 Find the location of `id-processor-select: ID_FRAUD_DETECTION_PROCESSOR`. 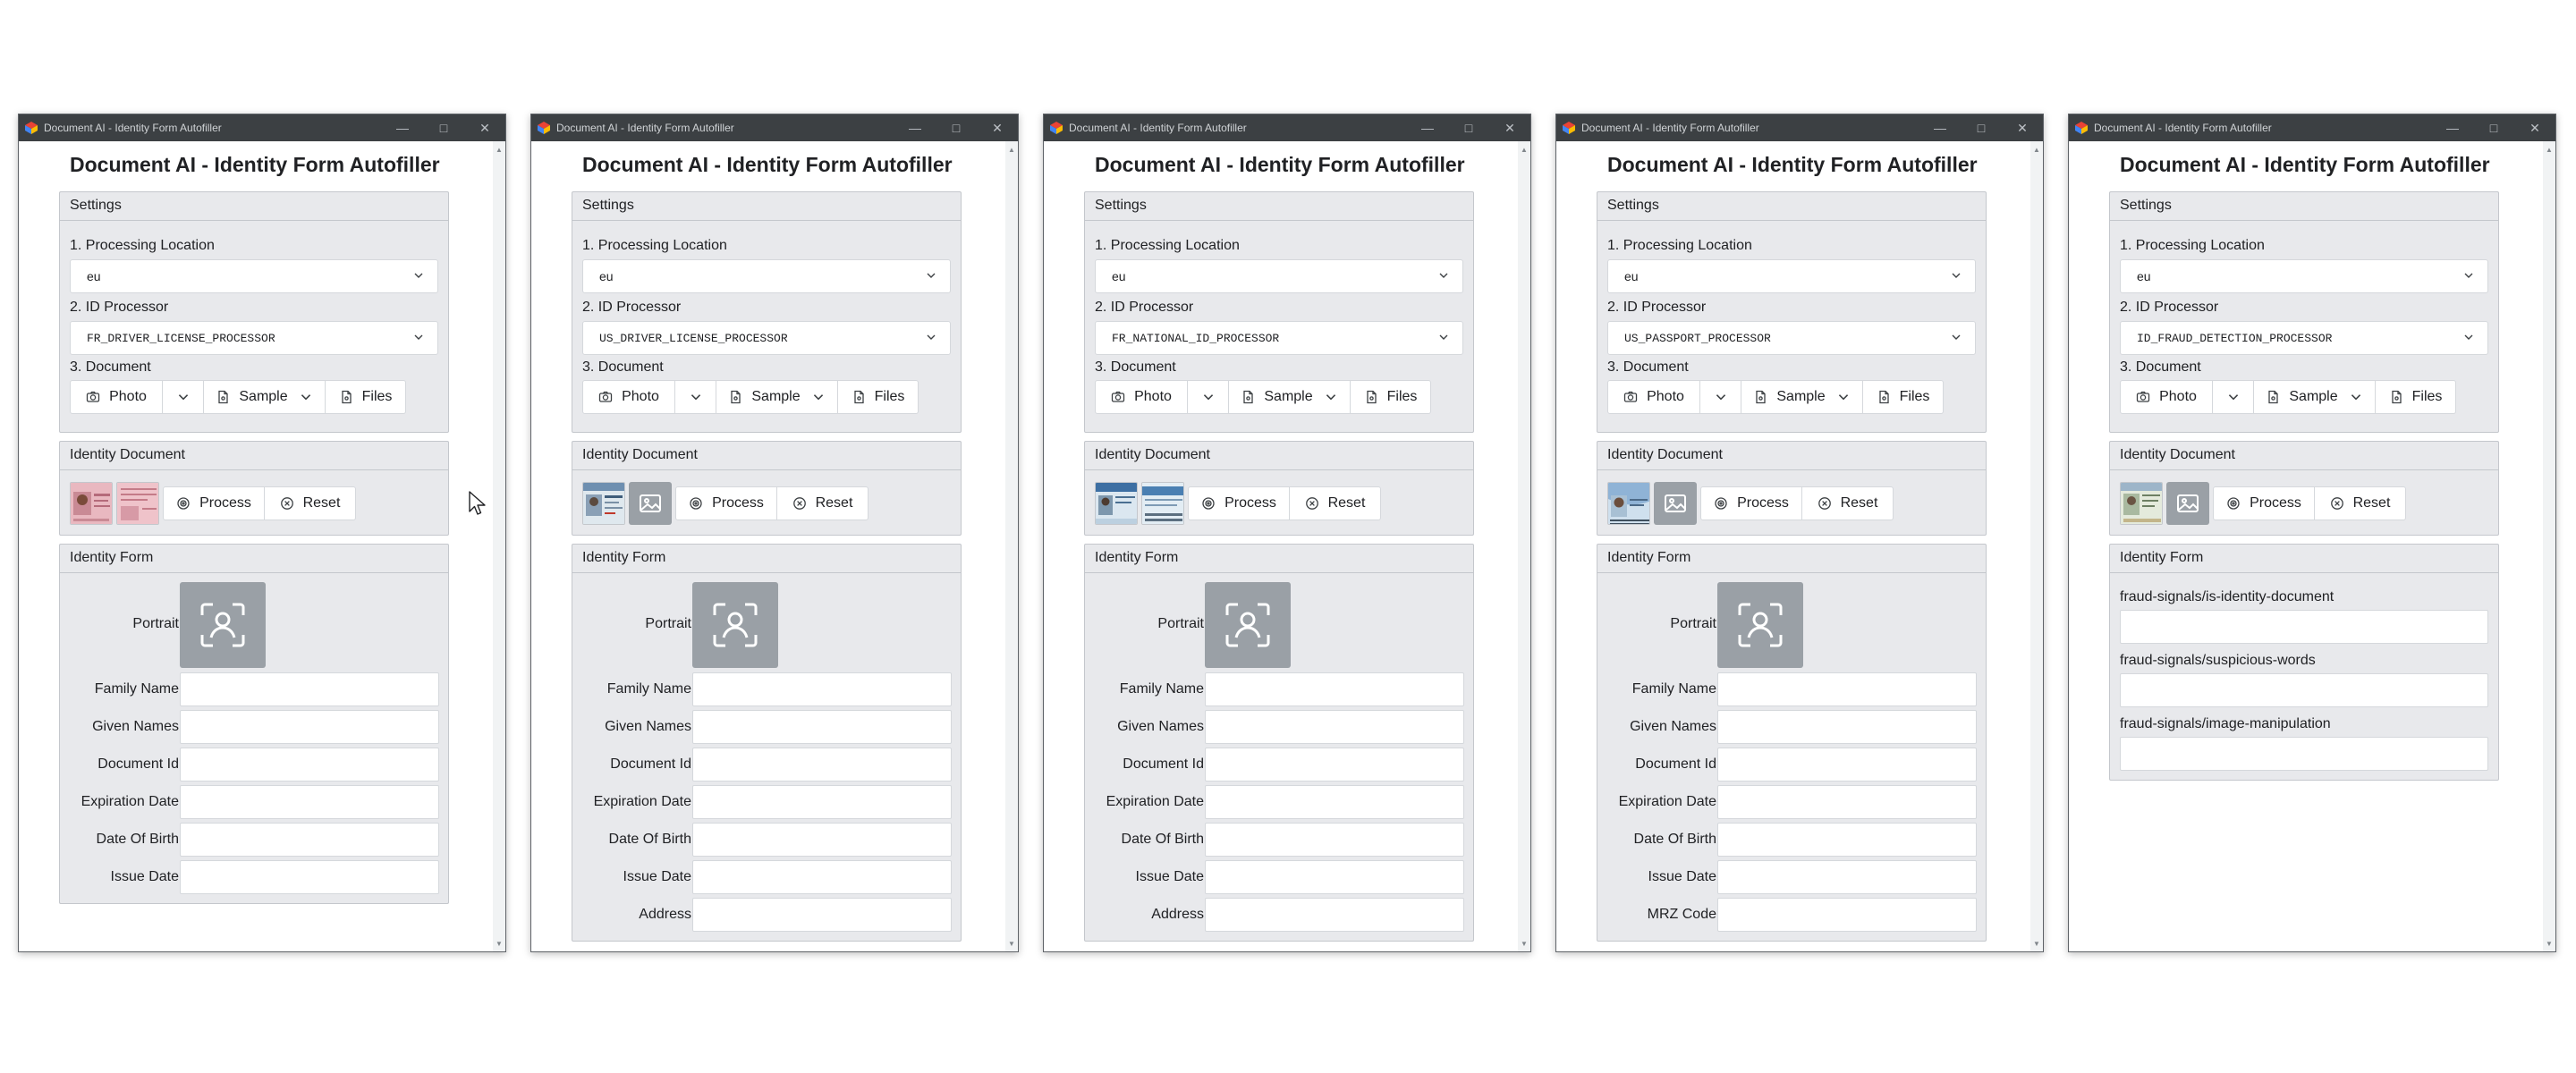

id-processor-select: ID_FRAUD_DETECTION_PROCESSOR is located at coordinates (2304, 338).